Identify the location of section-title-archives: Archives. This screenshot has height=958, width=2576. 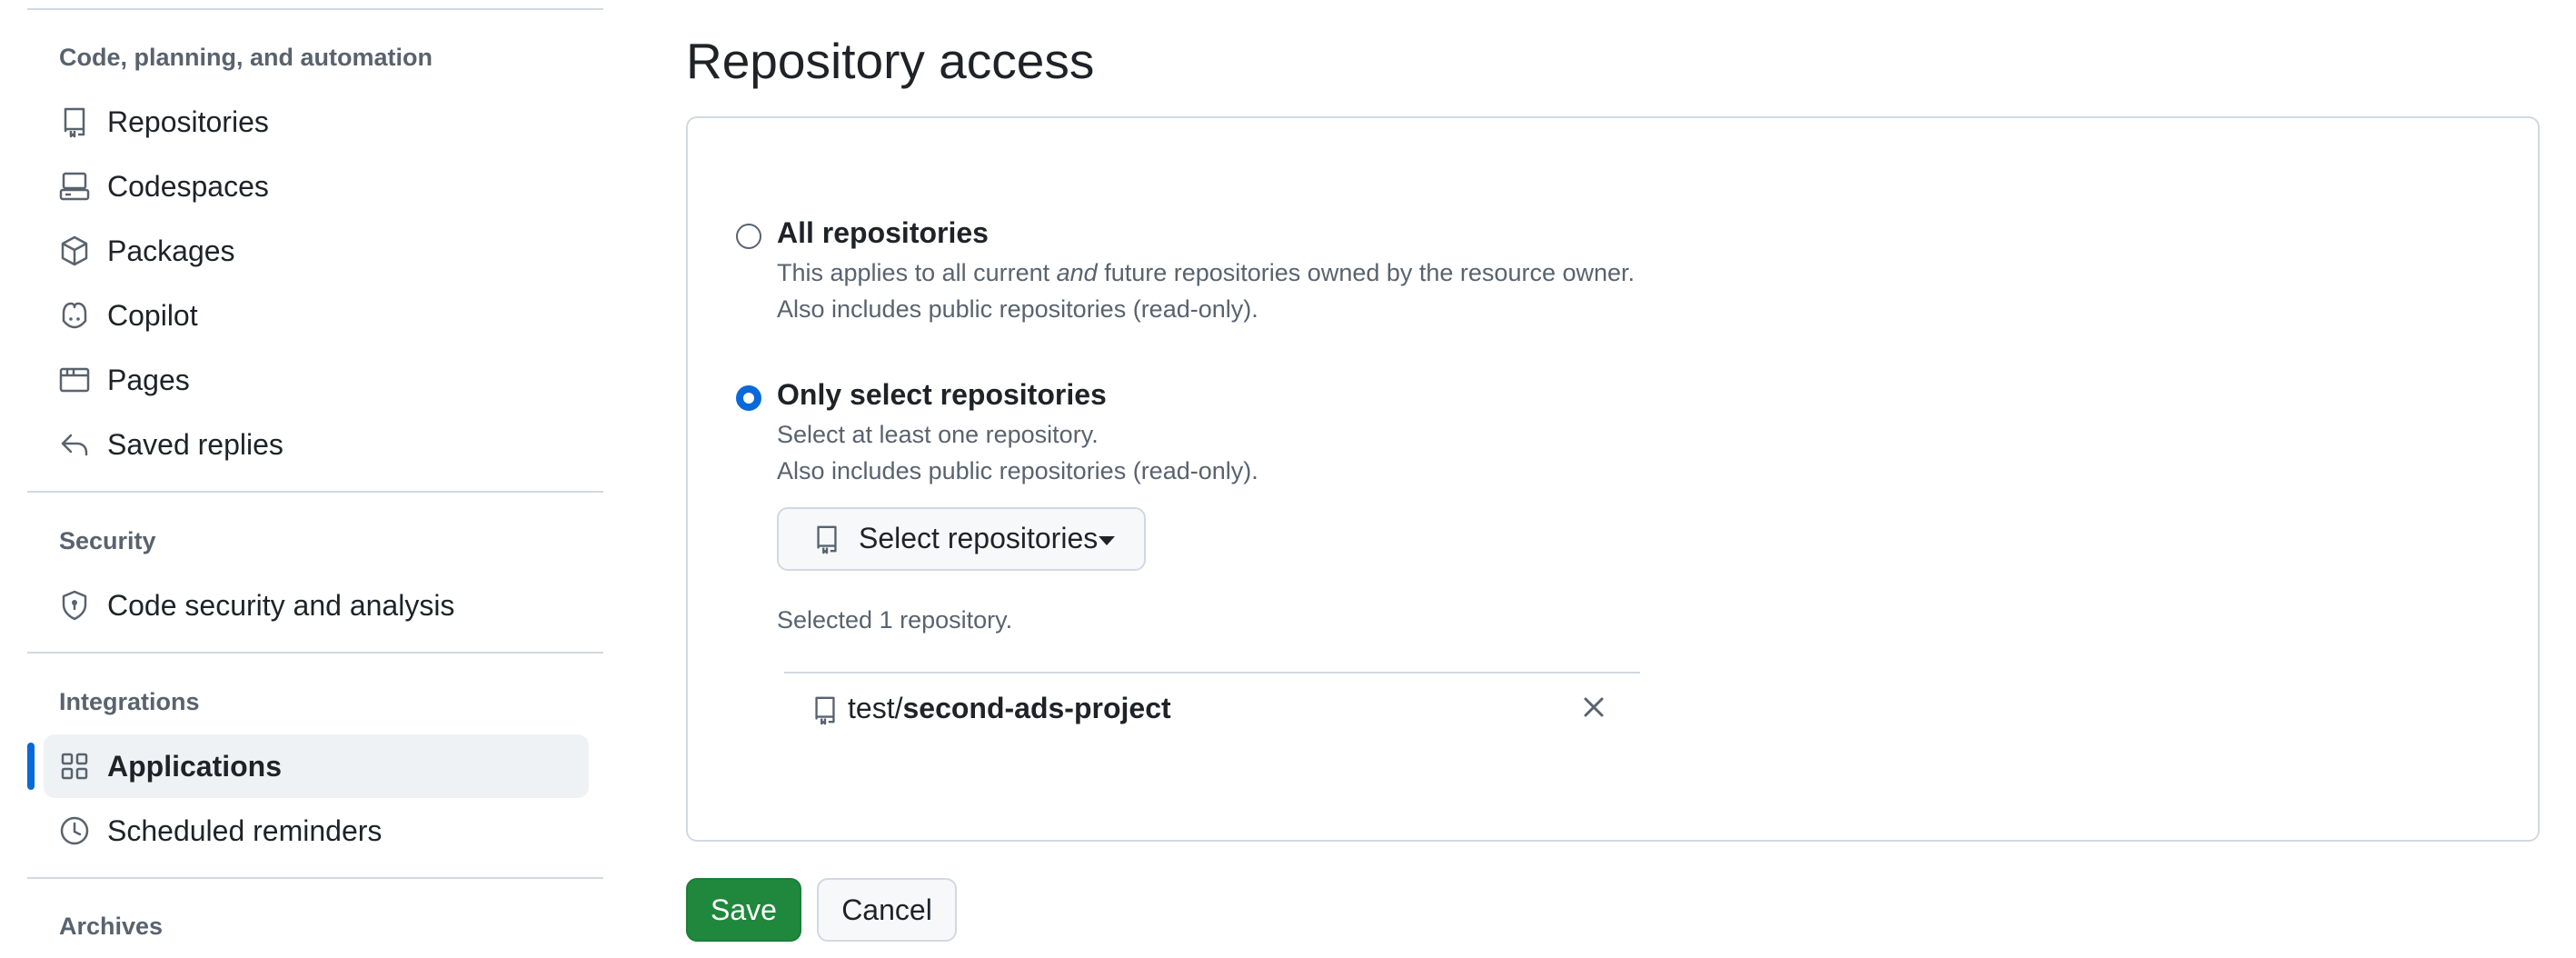
(112, 927).